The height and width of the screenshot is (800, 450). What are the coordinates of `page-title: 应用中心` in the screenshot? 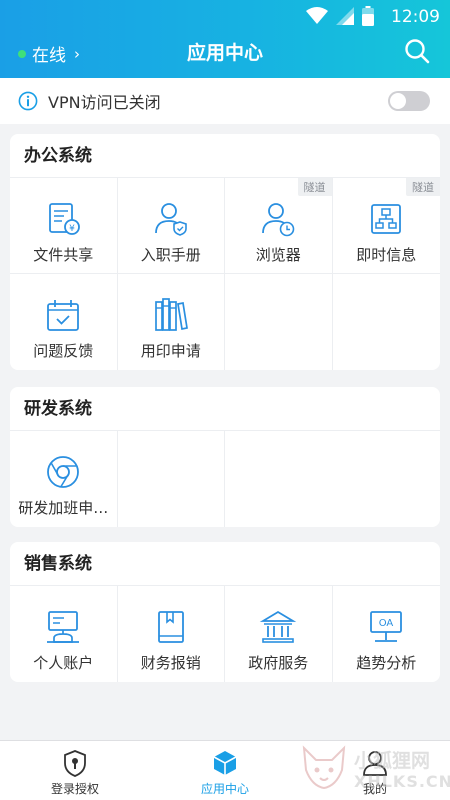 It's located at (224, 53).